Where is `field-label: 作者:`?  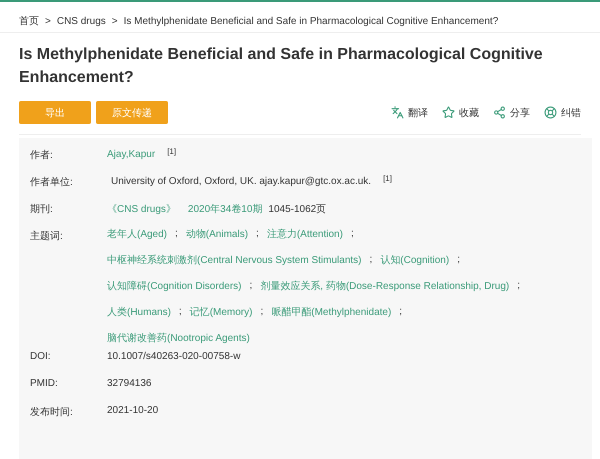
field-label: 作者: is located at coordinates (42, 155).